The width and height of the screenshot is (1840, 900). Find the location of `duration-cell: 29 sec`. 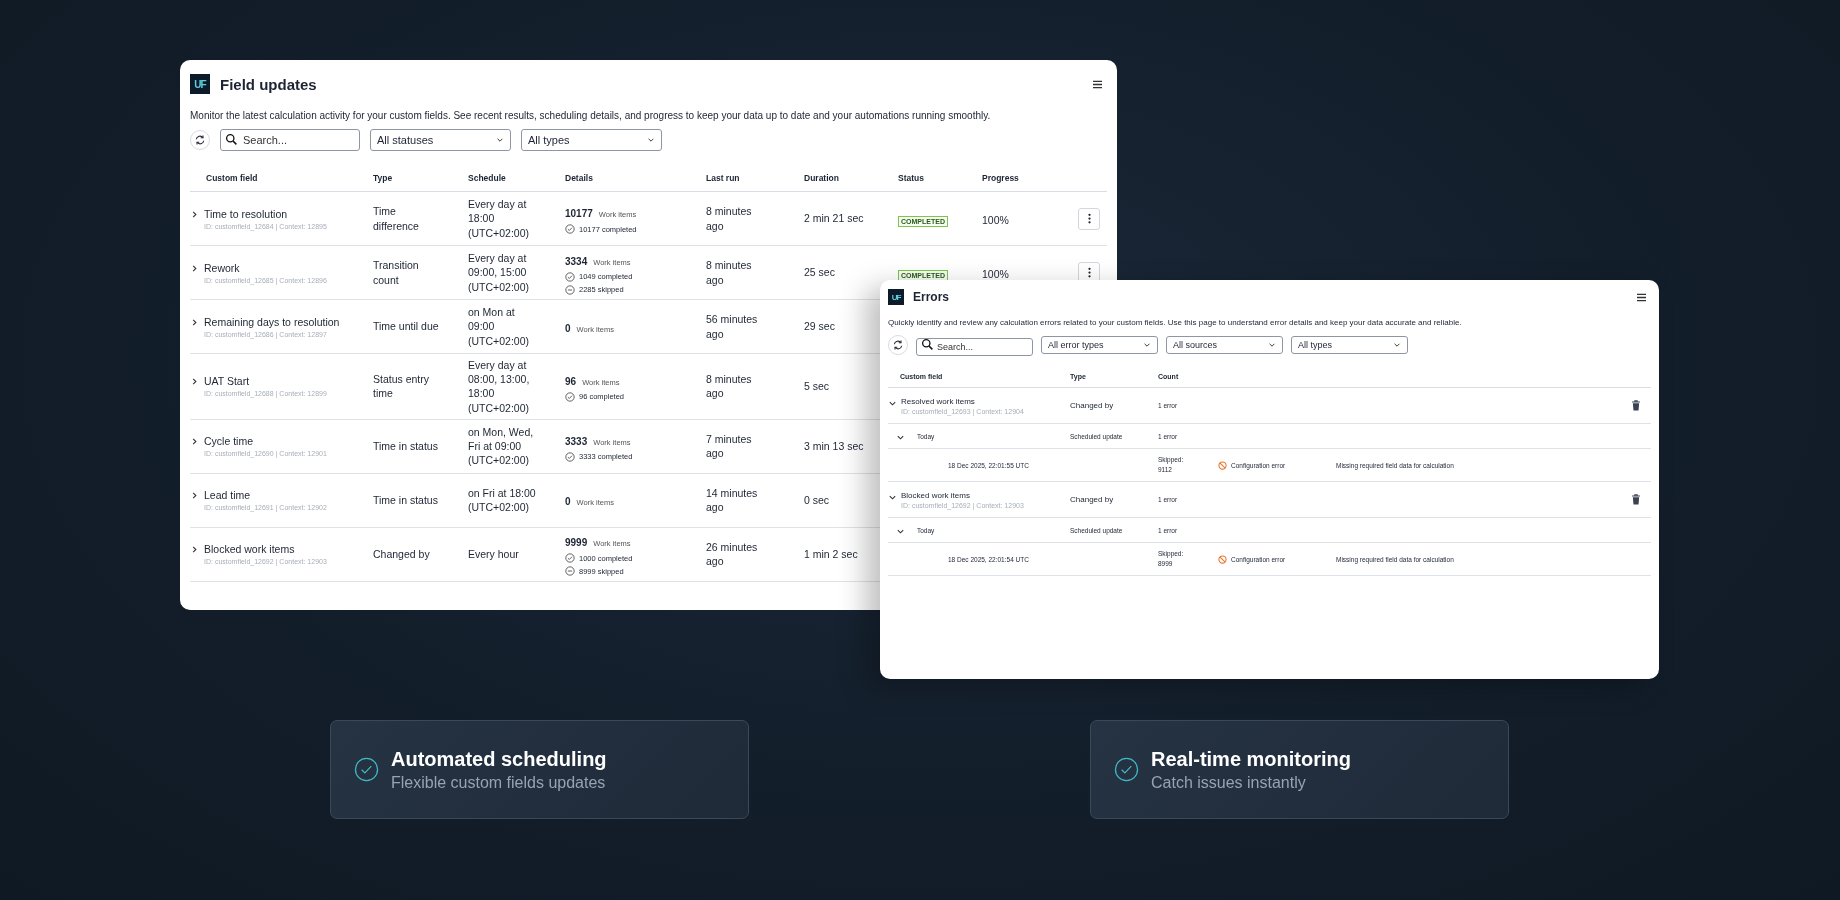

duration-cell: 29 sec is located at coordinates (819, 326).